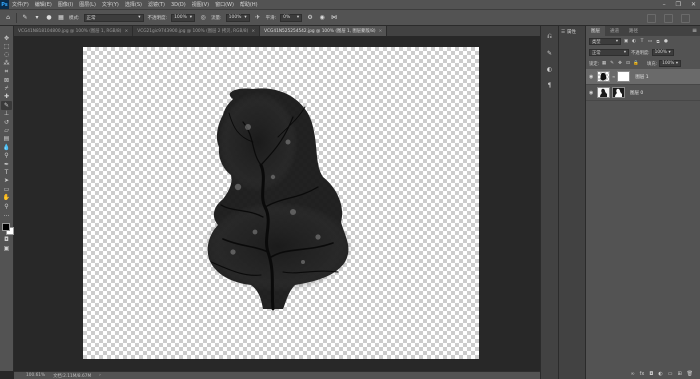  What do you see at coordinates (643, 77) in the screenshot?
I see `layer-row-1: ◉ ∞ 图层 1` at bounding box center [643, 77].